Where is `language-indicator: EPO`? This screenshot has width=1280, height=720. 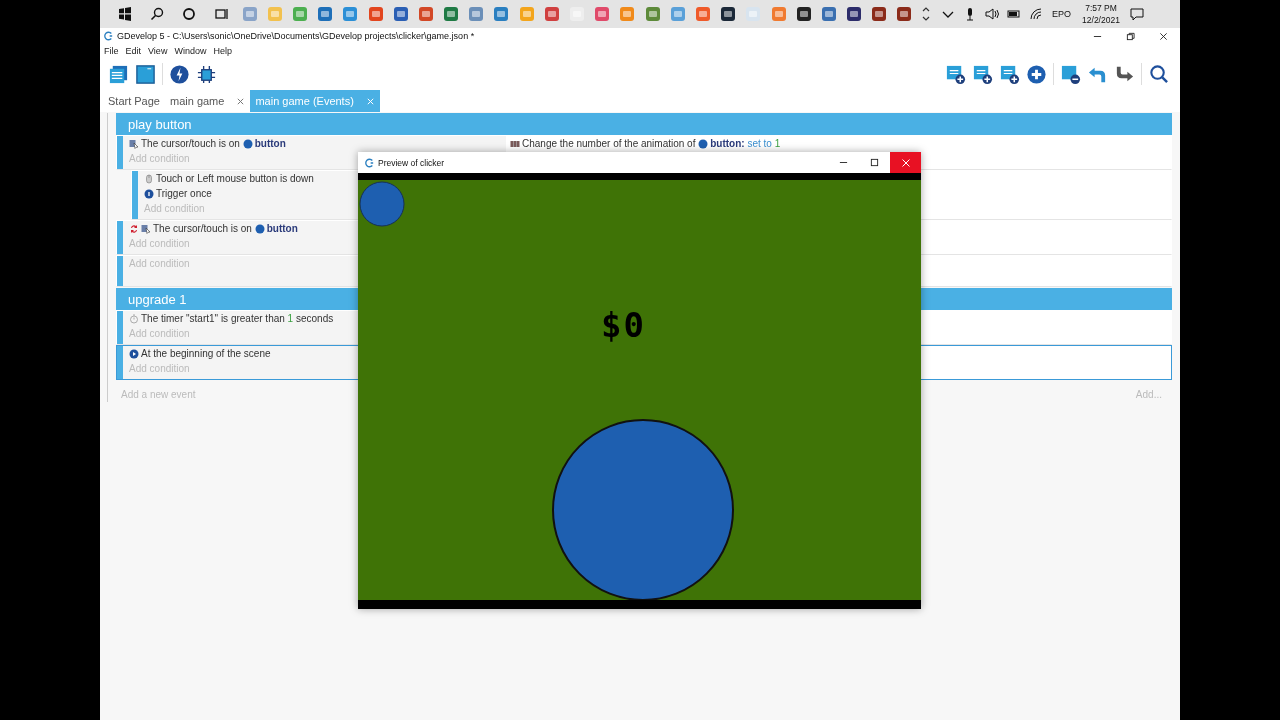 language-indicator: EPO is located at coordinates (1062, 14).